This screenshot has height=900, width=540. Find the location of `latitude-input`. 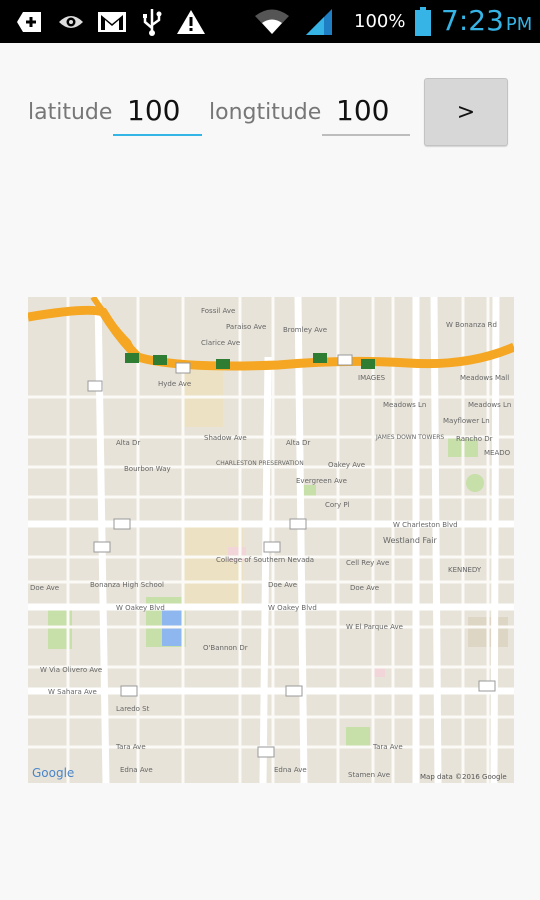

latitude-input is located at coordinates (157, 110).